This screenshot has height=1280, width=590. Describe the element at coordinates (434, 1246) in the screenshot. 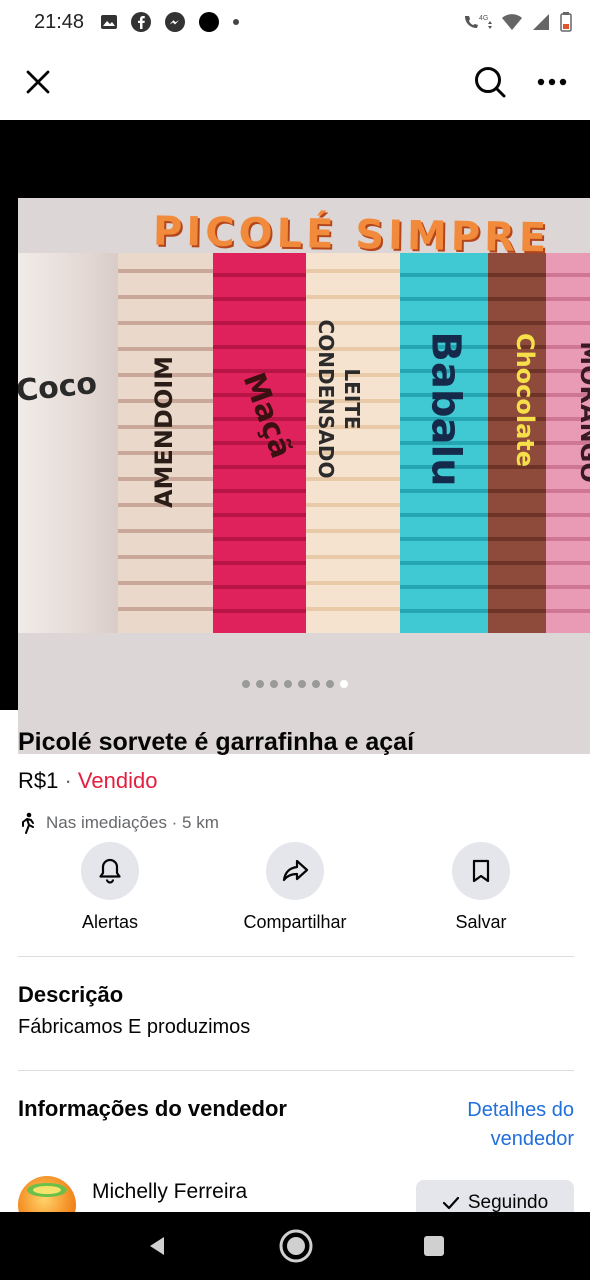

I see `recents-icon` at that location.